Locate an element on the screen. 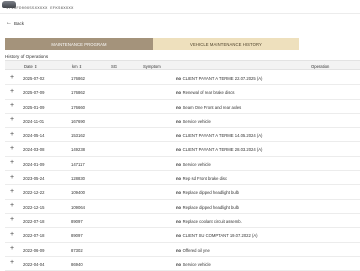  row-operation: no CLIENT PAYANT A TERME 22.07.2025 (A) is located at coordinates (219, 78).